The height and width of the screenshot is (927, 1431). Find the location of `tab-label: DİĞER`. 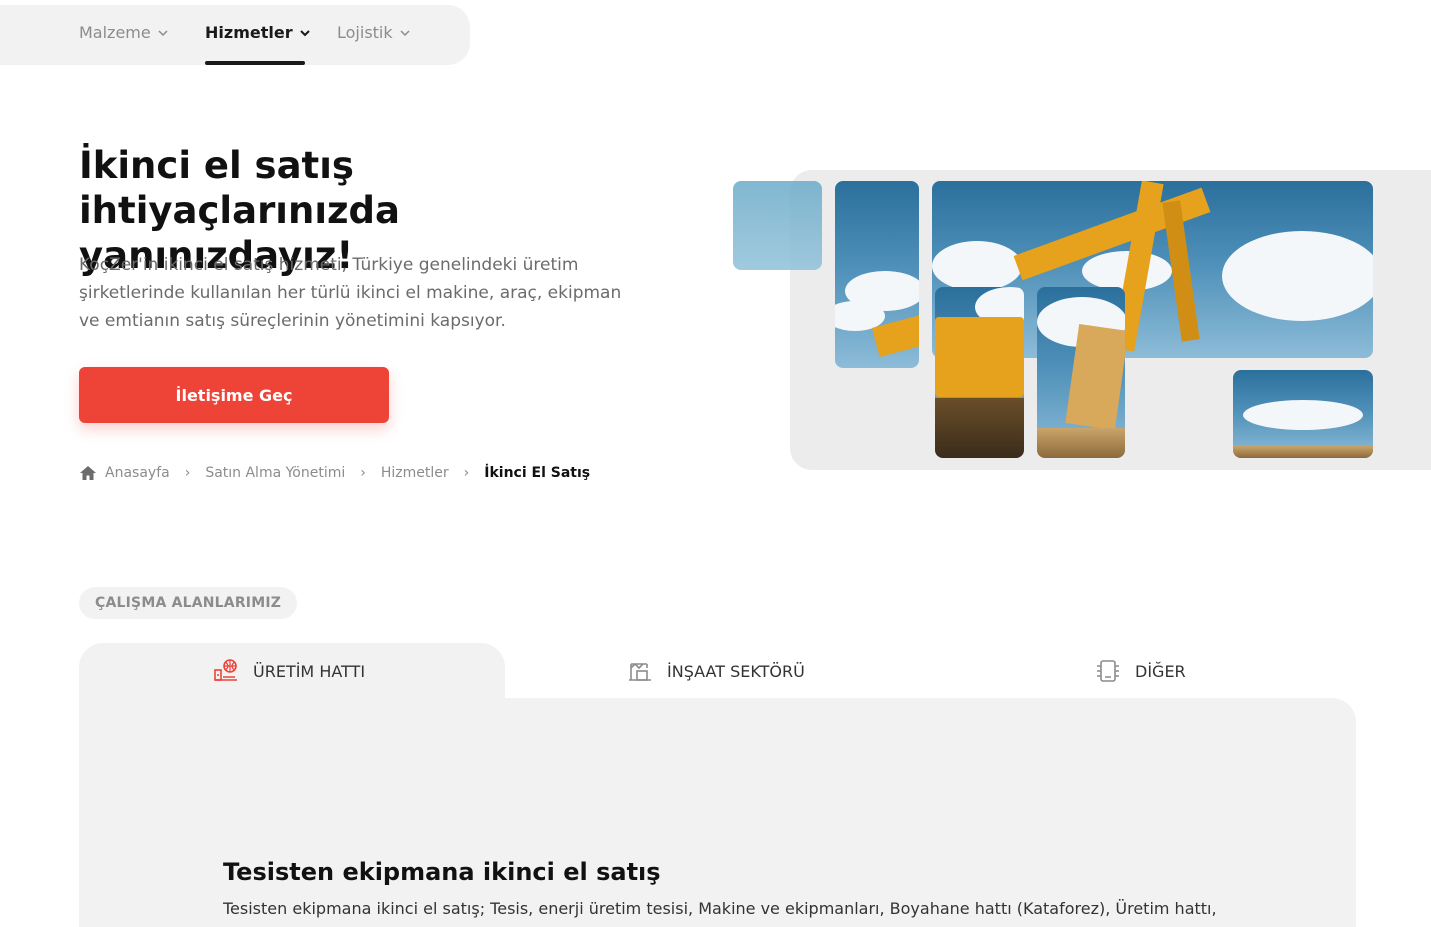

tab-label: DİĞER is located at coordinates (1160, 671).